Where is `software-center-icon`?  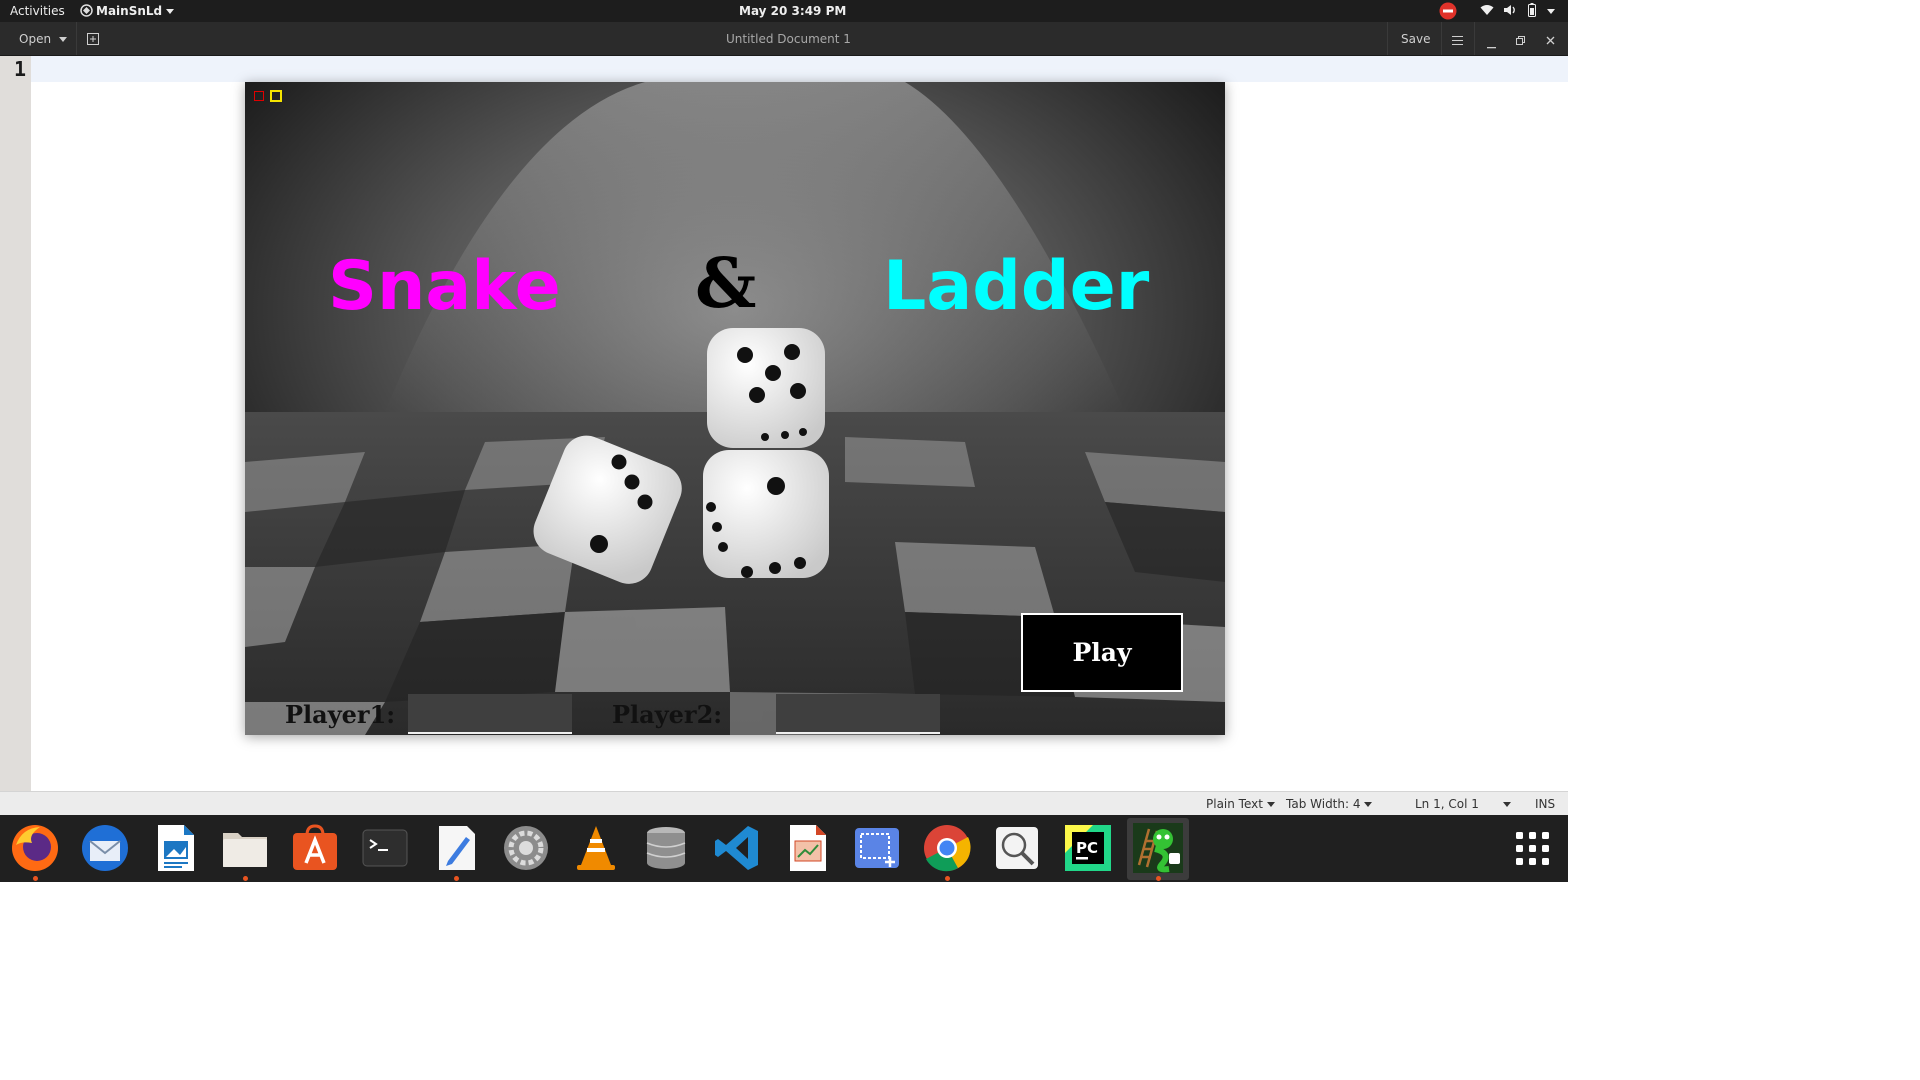
software-center-icon is located at coordinates (315, 848).